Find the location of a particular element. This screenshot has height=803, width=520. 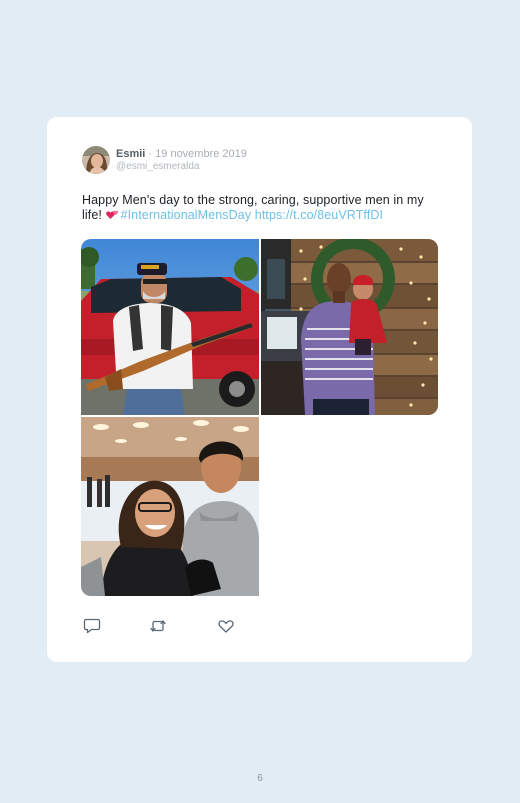

tweet-actions is located at coordinates (168, 626).